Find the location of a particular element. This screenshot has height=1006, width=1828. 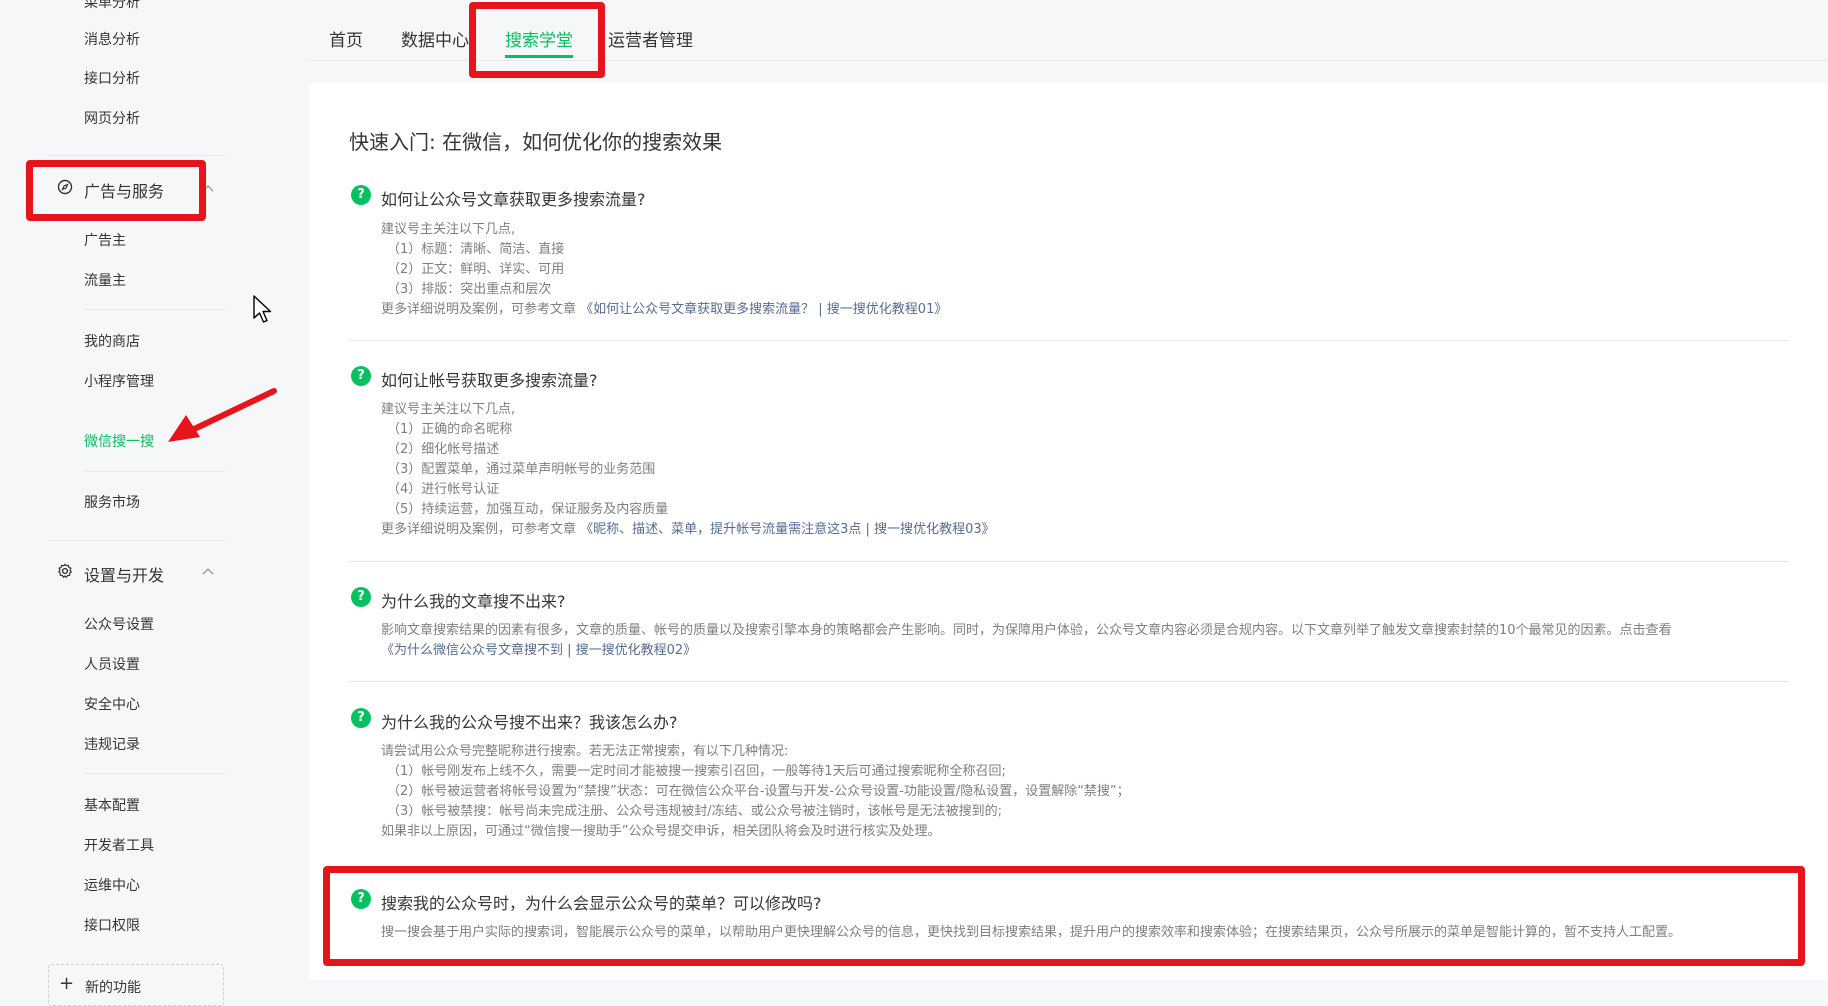

sidebar-item-ops-center: 运维中心 is located at coordinates (112, 885).